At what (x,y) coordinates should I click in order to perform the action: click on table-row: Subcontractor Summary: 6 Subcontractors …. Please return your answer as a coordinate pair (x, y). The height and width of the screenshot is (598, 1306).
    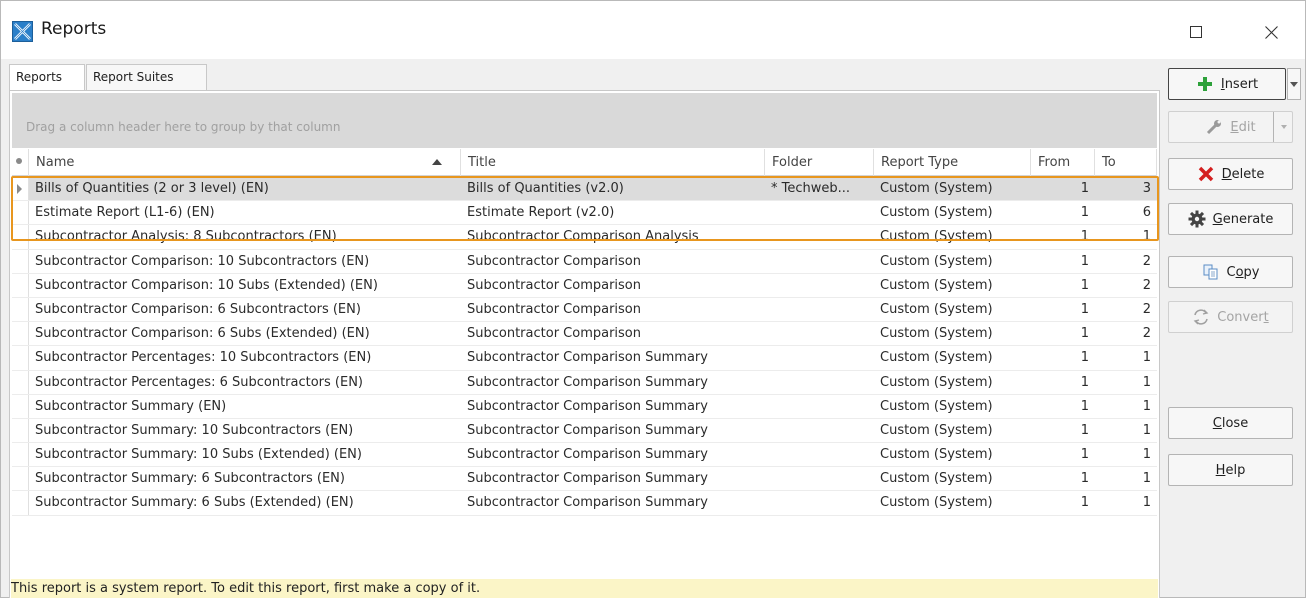
    Looking at the image, I should click on (584, 479).